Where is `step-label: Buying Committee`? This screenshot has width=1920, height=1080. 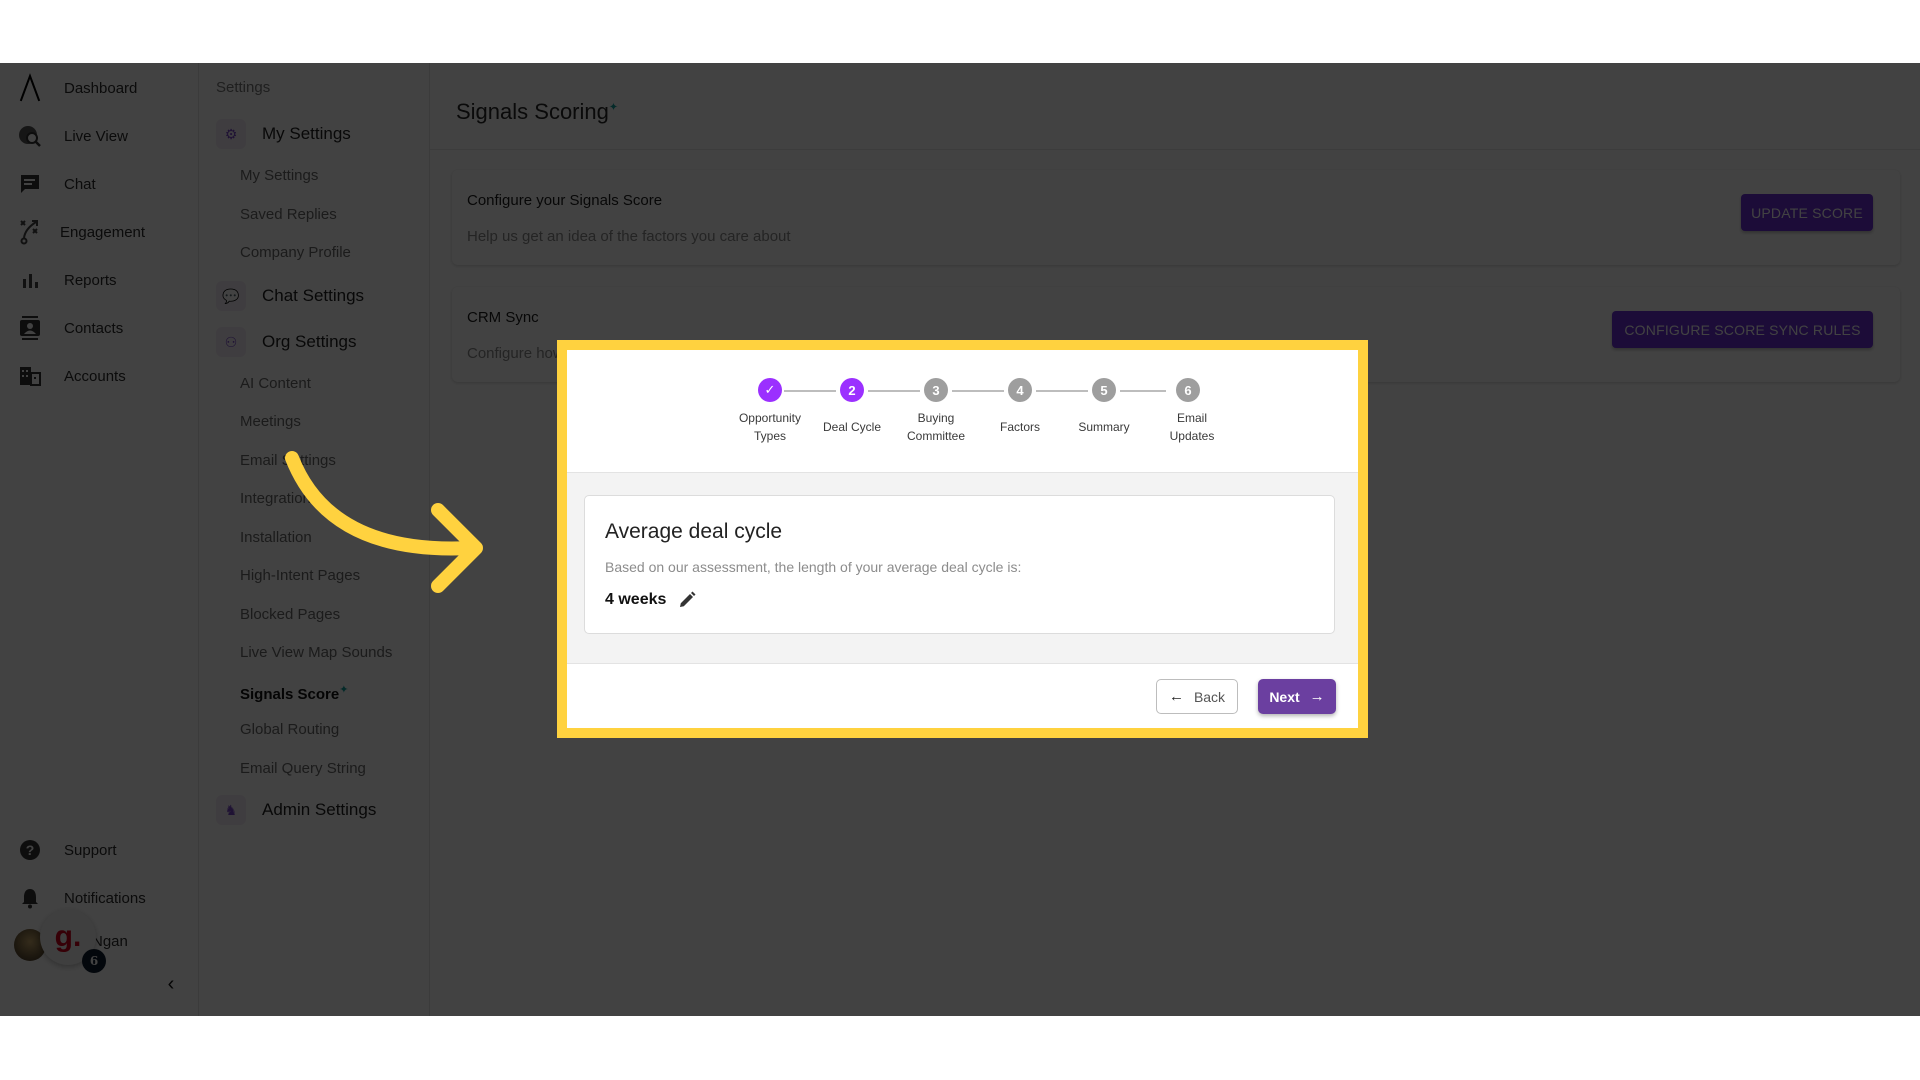 step-label: Buying Committee is located at coordinates (935, 427).